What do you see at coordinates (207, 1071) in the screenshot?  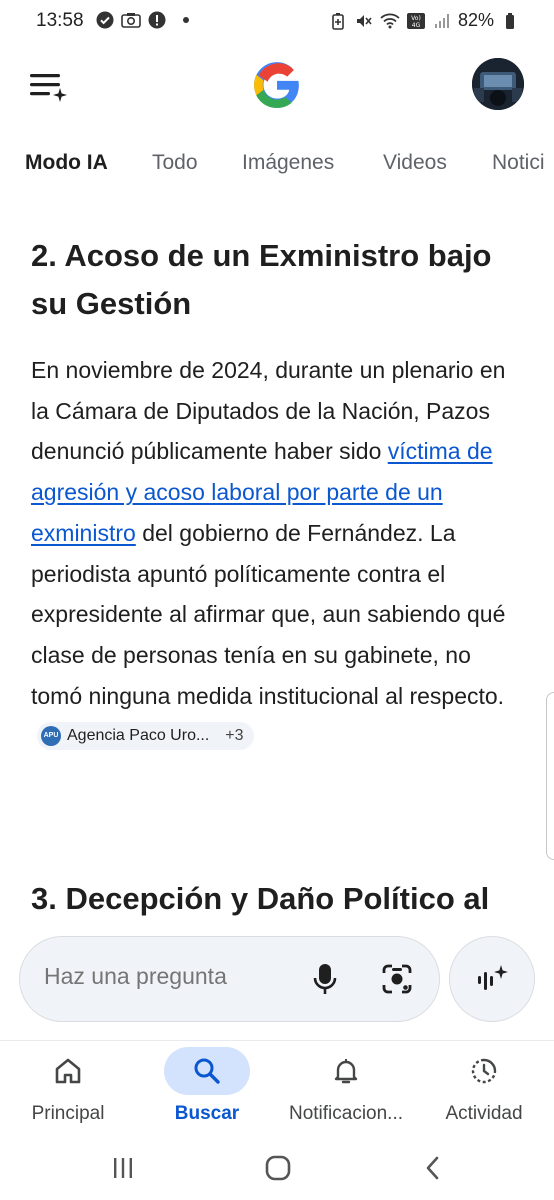 I see `search-icon` at bounding box center [207, 1071].